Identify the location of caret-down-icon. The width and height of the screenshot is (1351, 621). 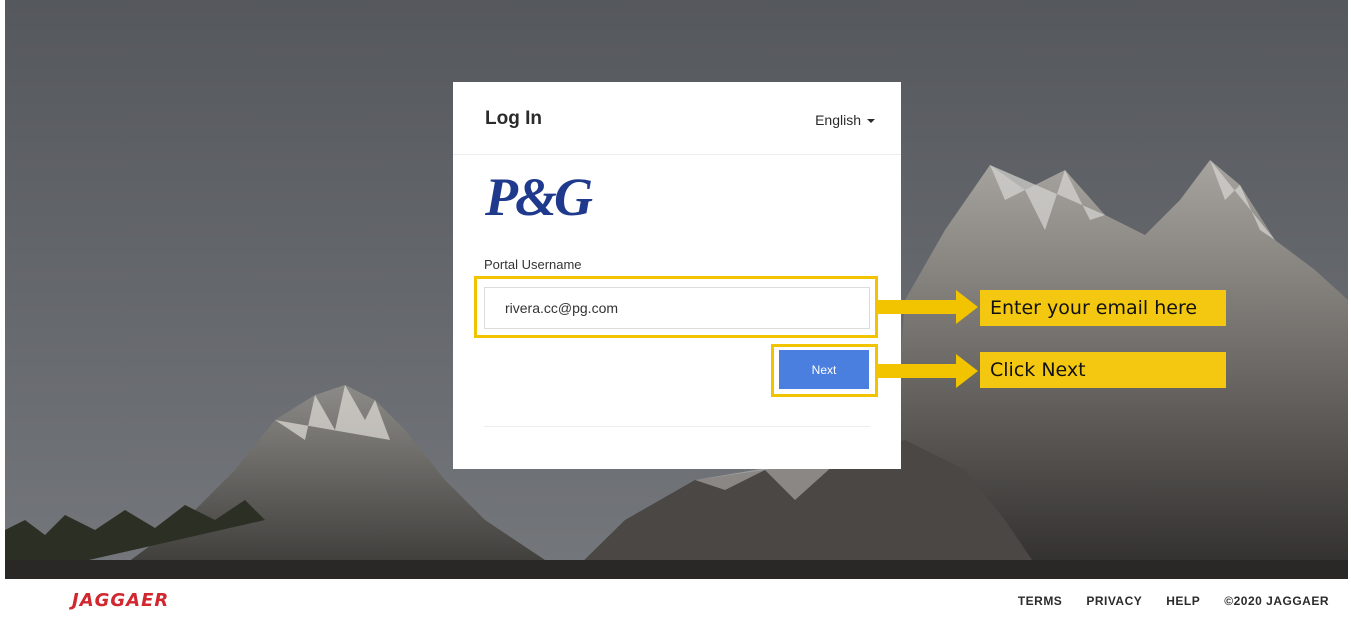
(871, 121).